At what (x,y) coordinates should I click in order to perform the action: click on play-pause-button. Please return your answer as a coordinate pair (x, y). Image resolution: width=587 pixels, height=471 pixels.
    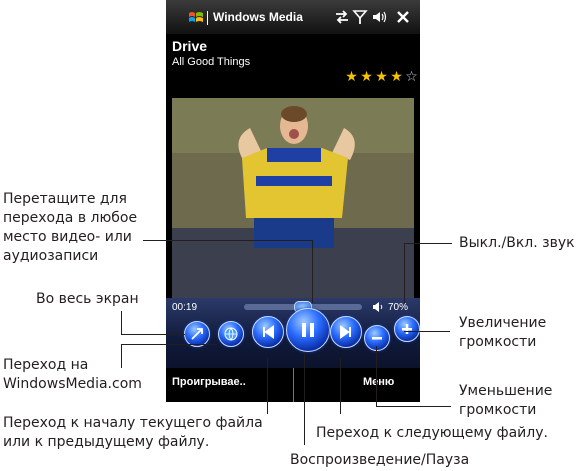
    Looking at the image, I should click on (308, 330).